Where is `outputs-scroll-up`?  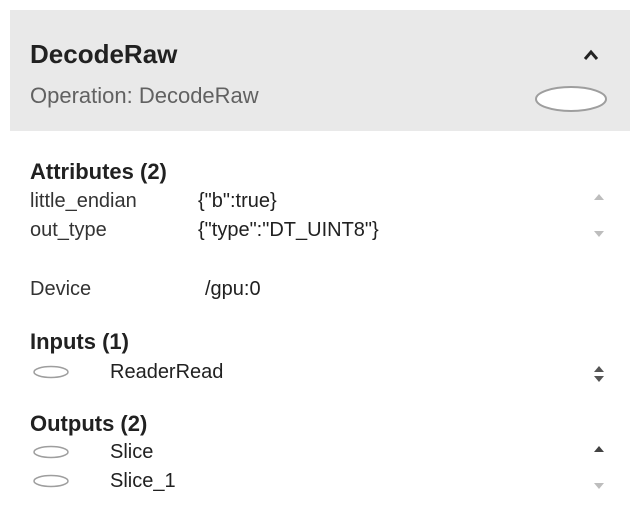 outputs-scroll-up is located at coordinates (599, 449).